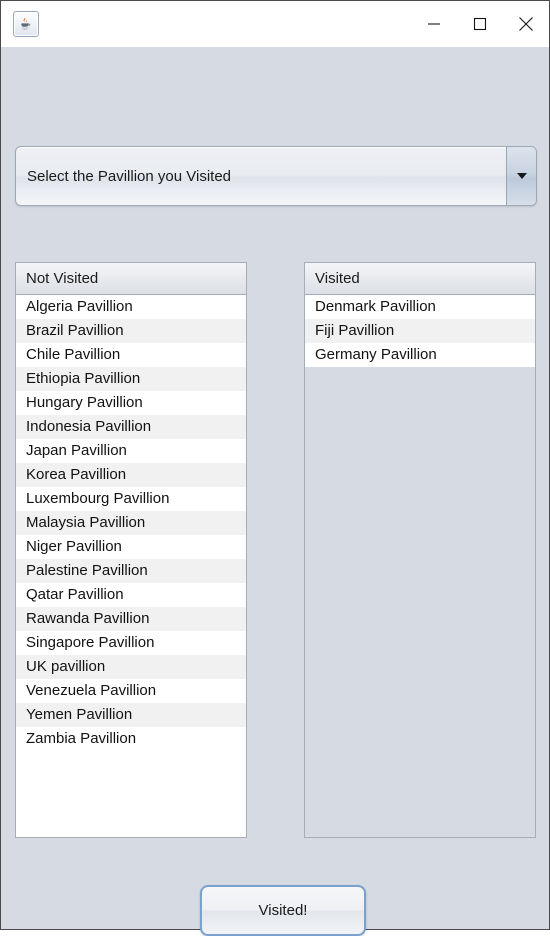 The image size is (550, 936). What do you see at coordinates (276, 176) in the screenshot?
I see `pavillion-select: Select the Pavillion you Visited` at bounding box center [276, 176].